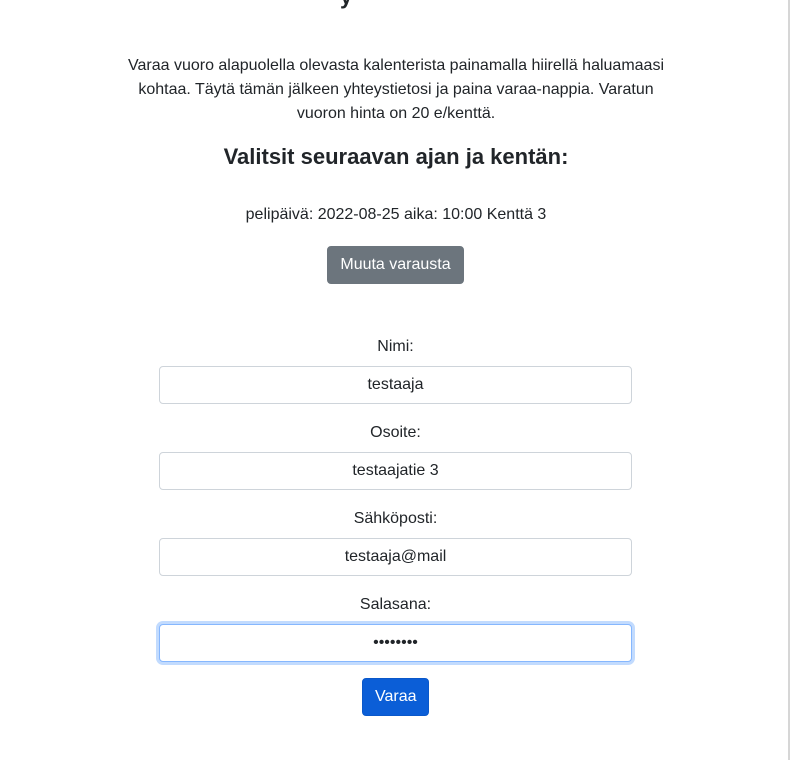 The width and height of the screenshot is (792, 760). What do you see at coordinates (395, 346) in the screenshot?
I see `name-label: Nimi:` at bounding box center [395, 346].